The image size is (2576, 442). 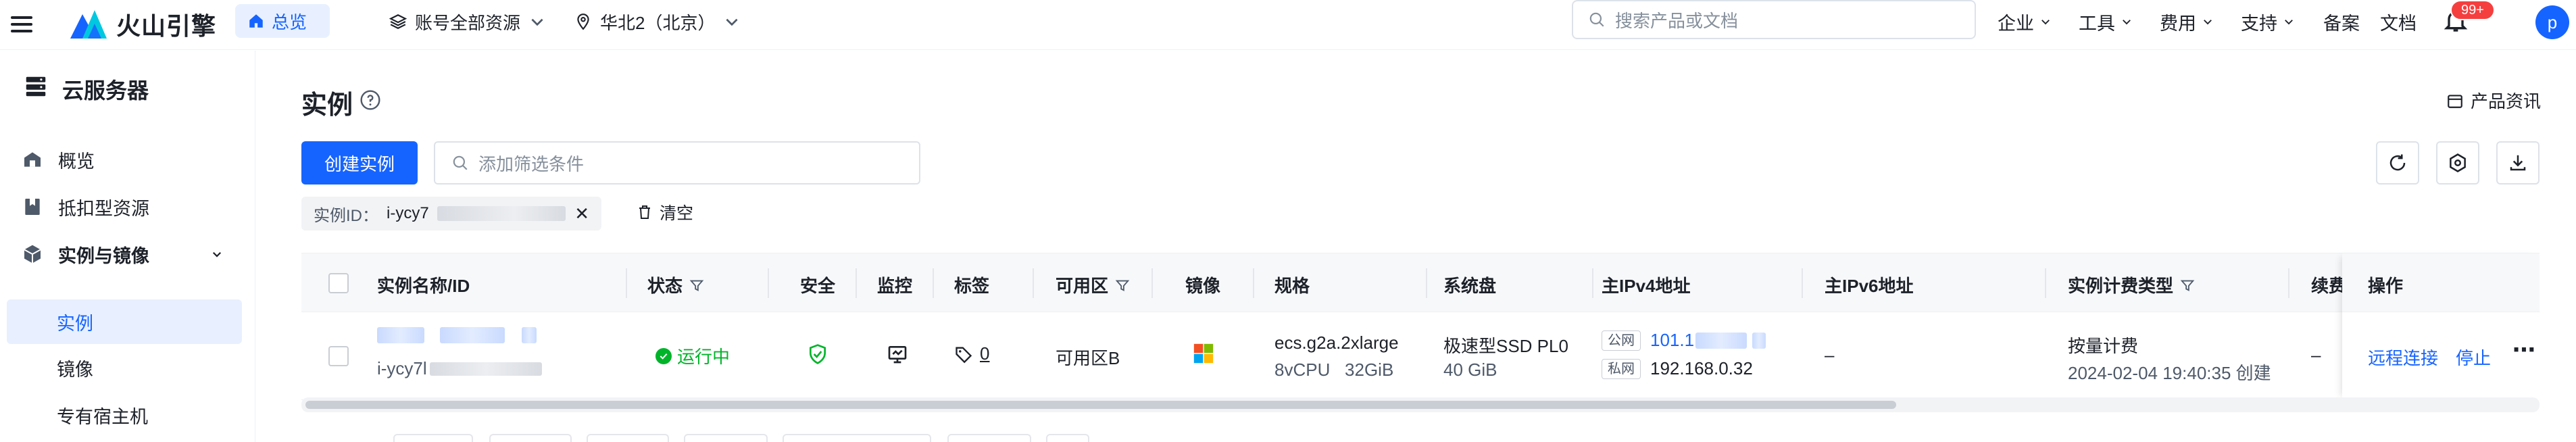 I want to click on tag-cell: 0, so click(x=972, y=353).